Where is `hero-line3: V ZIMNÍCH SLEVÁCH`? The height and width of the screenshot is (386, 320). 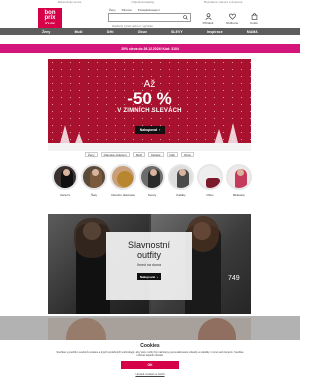
hero-line3: V ZIMNÍCH SLEVÁCH is located at coordinates (149, 111).